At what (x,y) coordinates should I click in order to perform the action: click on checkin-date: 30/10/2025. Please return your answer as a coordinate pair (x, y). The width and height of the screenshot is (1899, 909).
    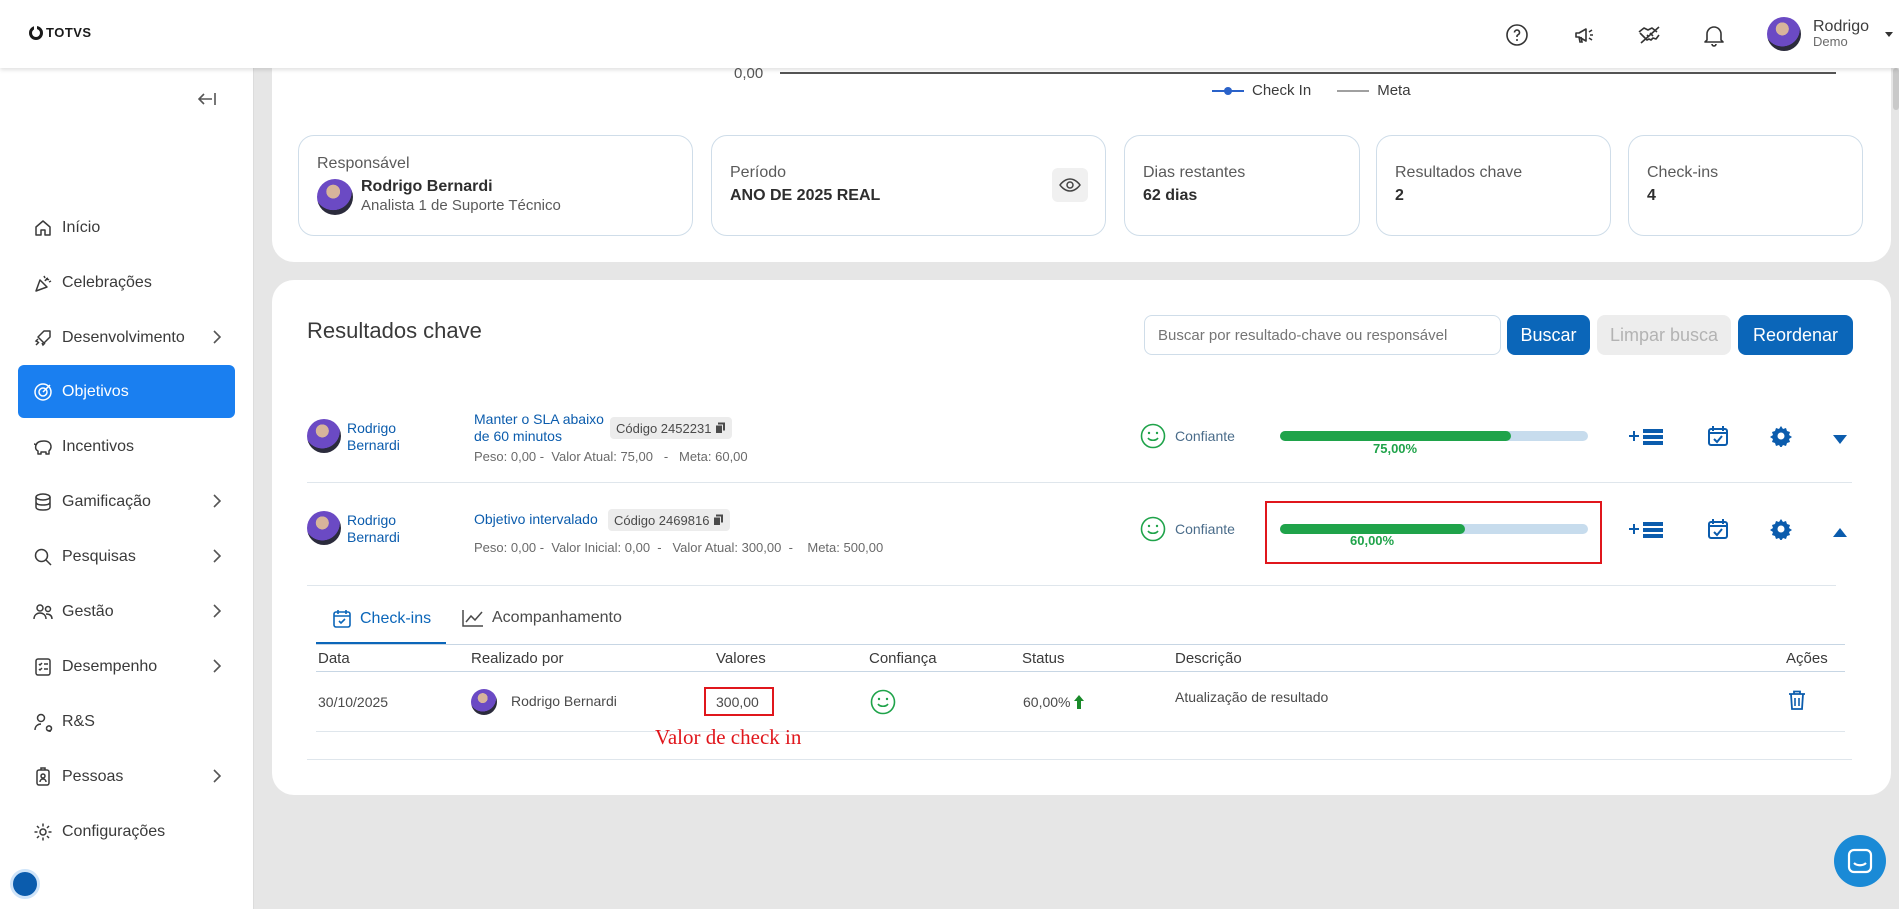
    Looking at the image, I should click on (353, 702).